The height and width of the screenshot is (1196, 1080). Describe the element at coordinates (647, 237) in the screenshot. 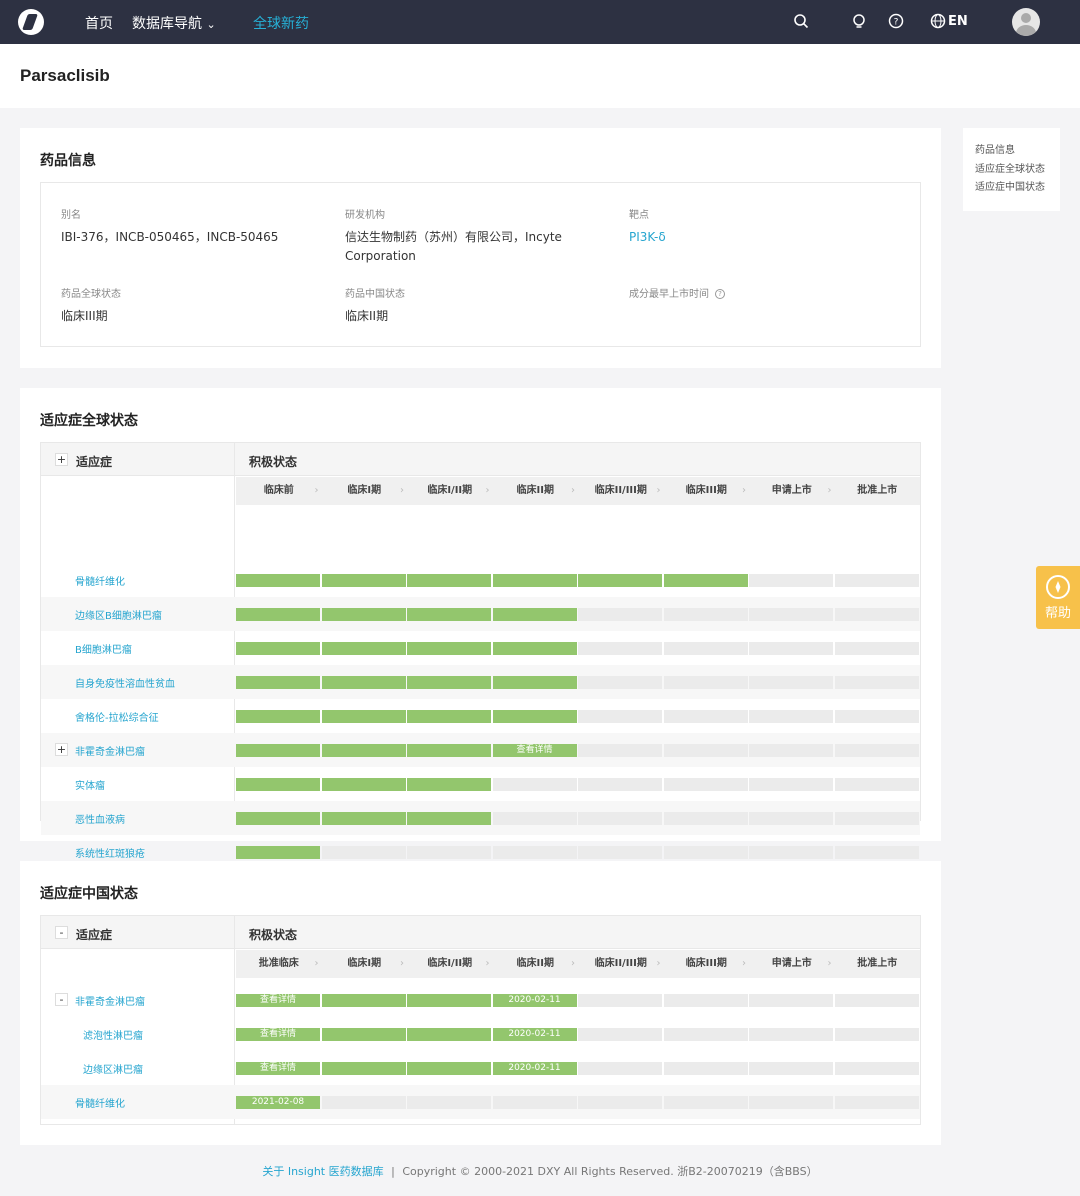

I see `target-link: PI3K-δ` at that location.